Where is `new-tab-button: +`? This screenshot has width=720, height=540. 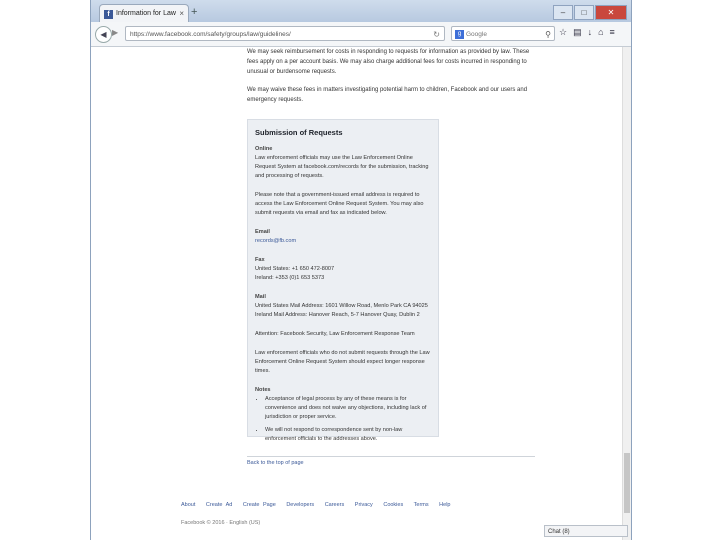 new-tab-button: + is located at coordinates (194, 12).